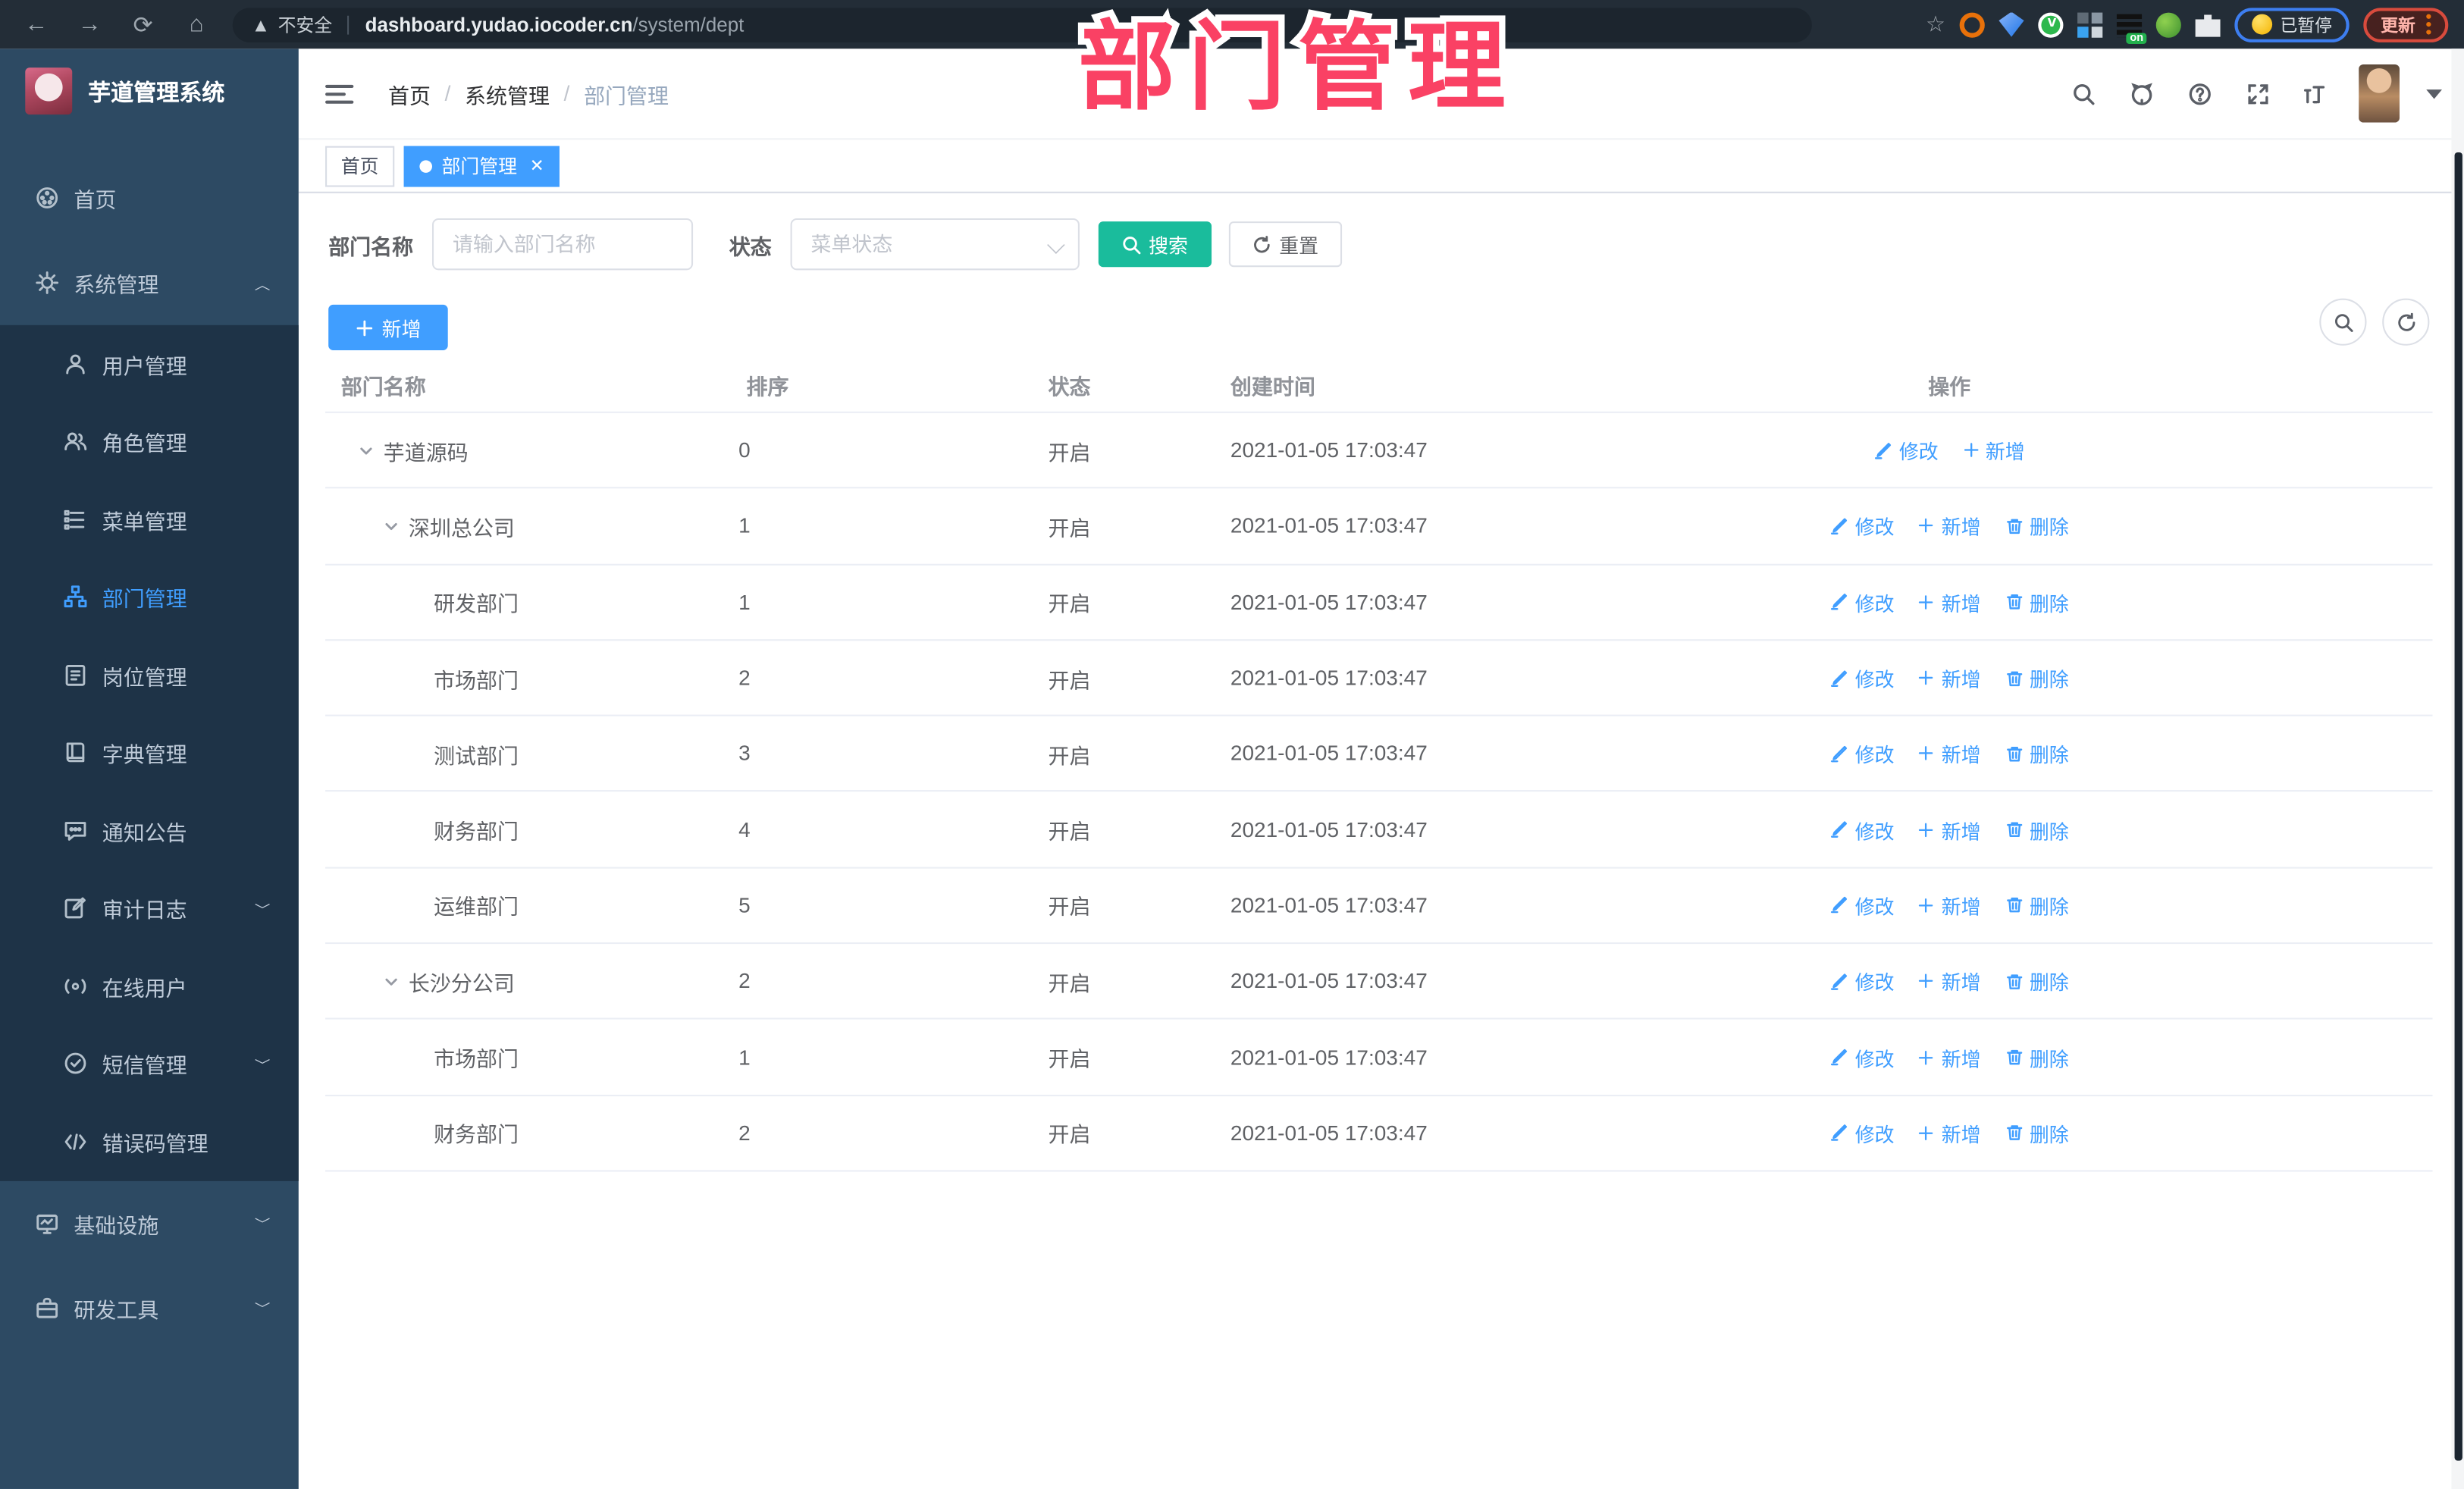 The image size is (2464, 1489). Describe the element at coordinates (150, 520) in the screenshot. I see `sidebar-item-4: 菜单管理` at that location.